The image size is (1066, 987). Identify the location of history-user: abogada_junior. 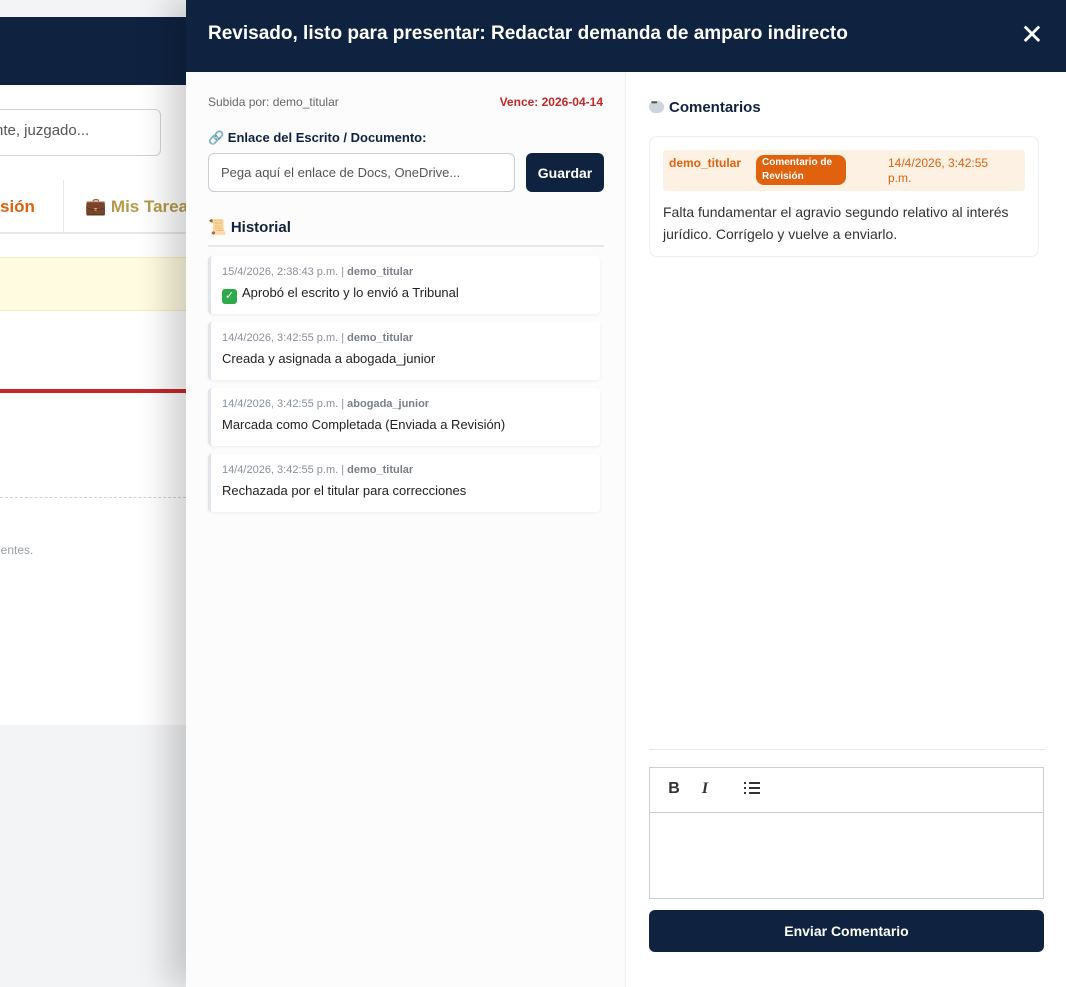
(388, 404).